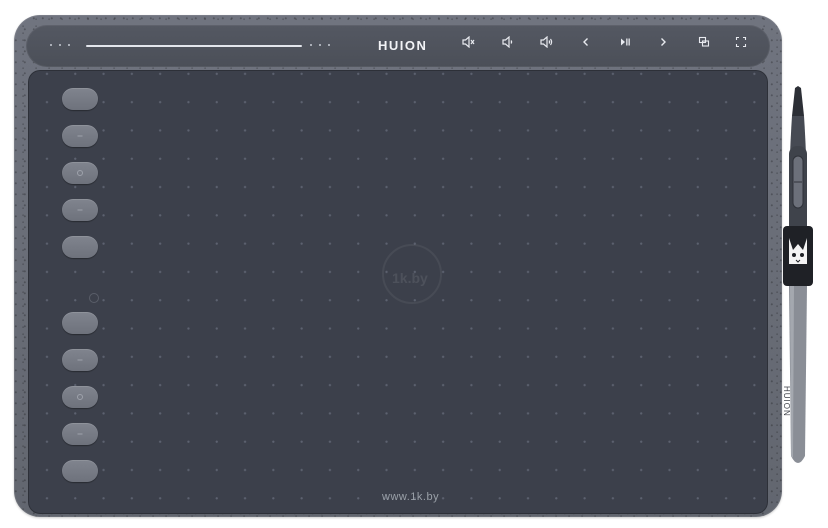 This screenshot has width=828, height=528. Describe the element at coordinates (786, 401) in the screenshot. I see `pen-brand-label: HUION` at that location.